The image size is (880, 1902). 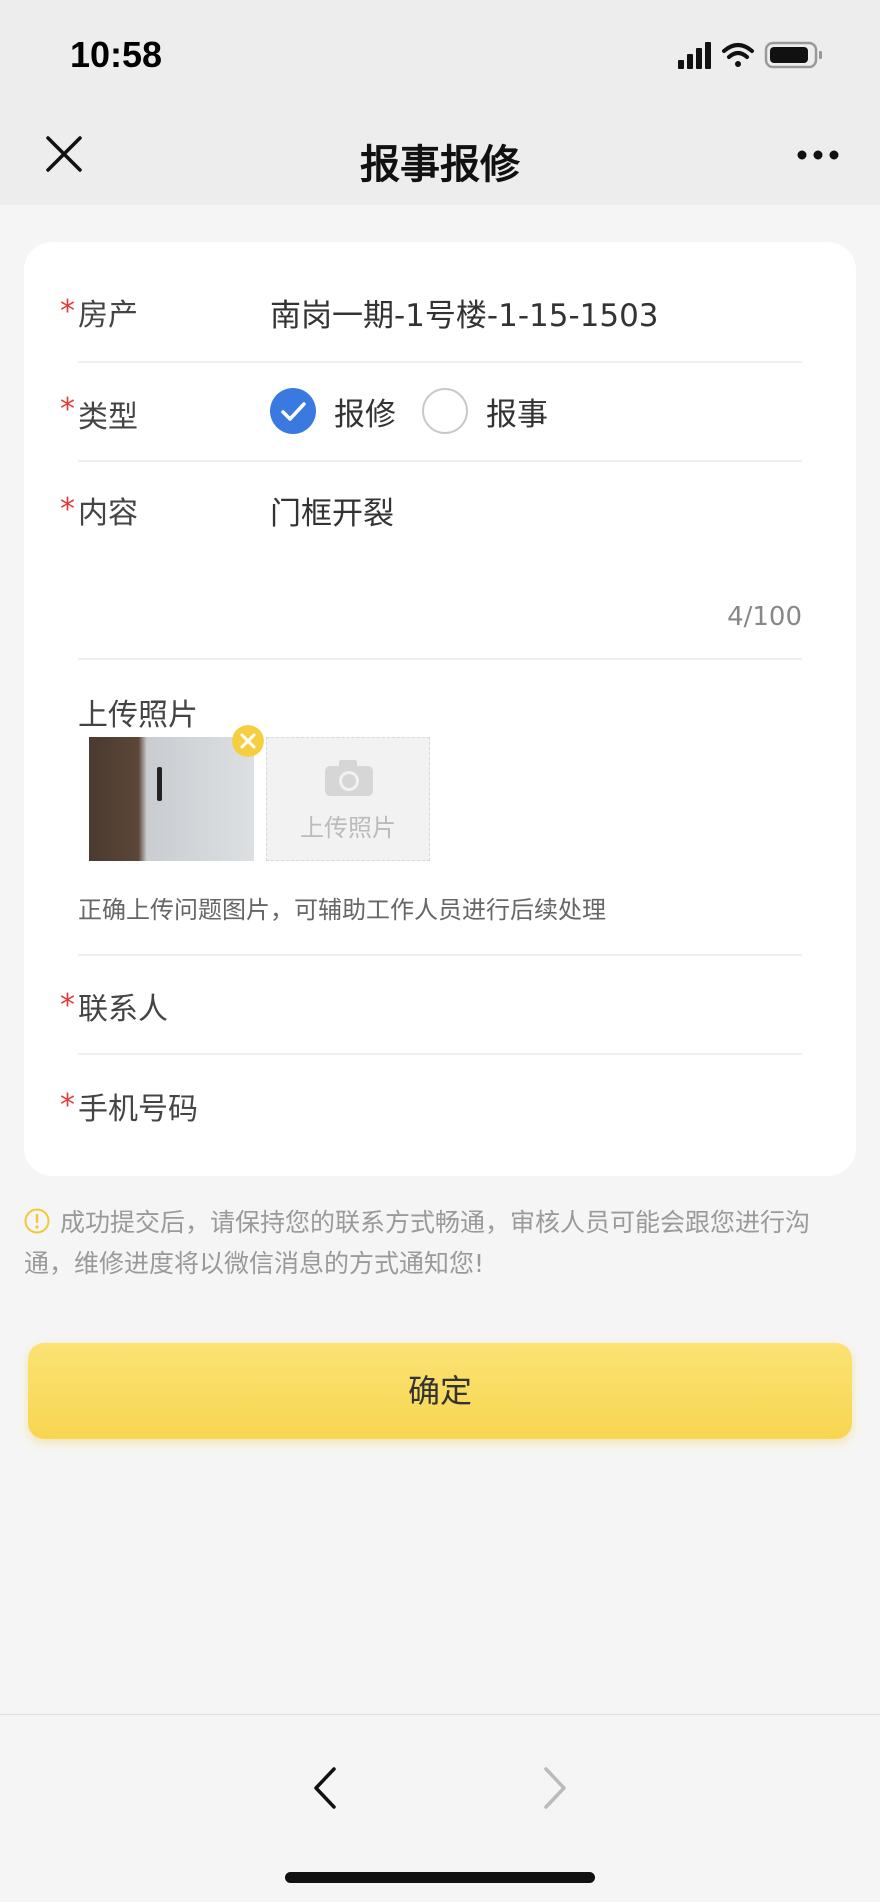 I want to click on delete-photo-icon, so click(x=248, y=741).